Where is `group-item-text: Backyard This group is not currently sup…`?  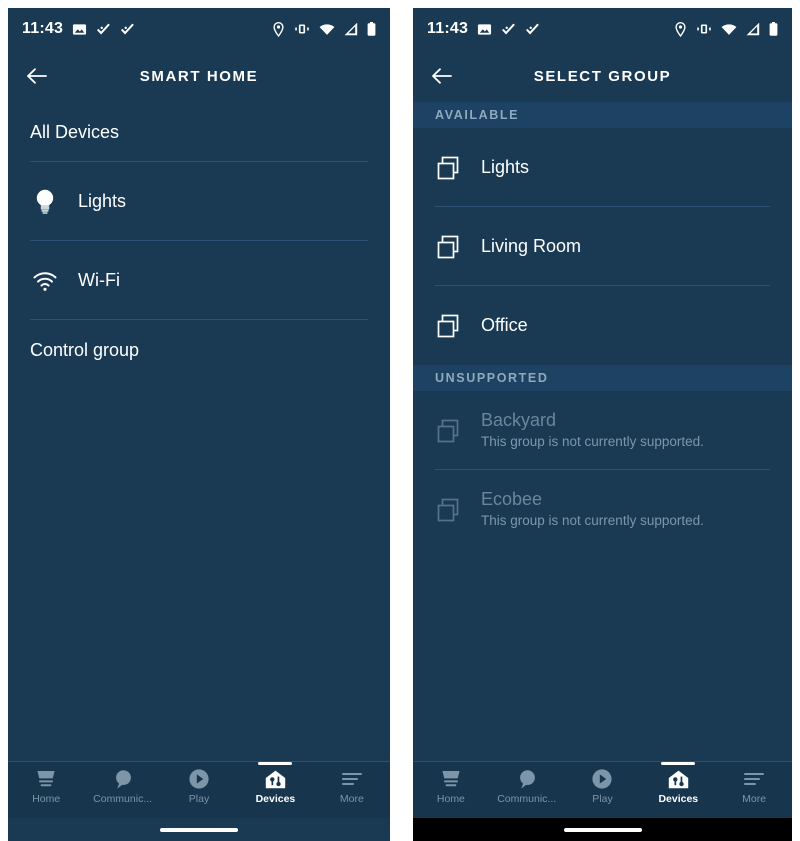 group-item-text: Backyard This group is not currently sup… is located at coordinates (592, 430).